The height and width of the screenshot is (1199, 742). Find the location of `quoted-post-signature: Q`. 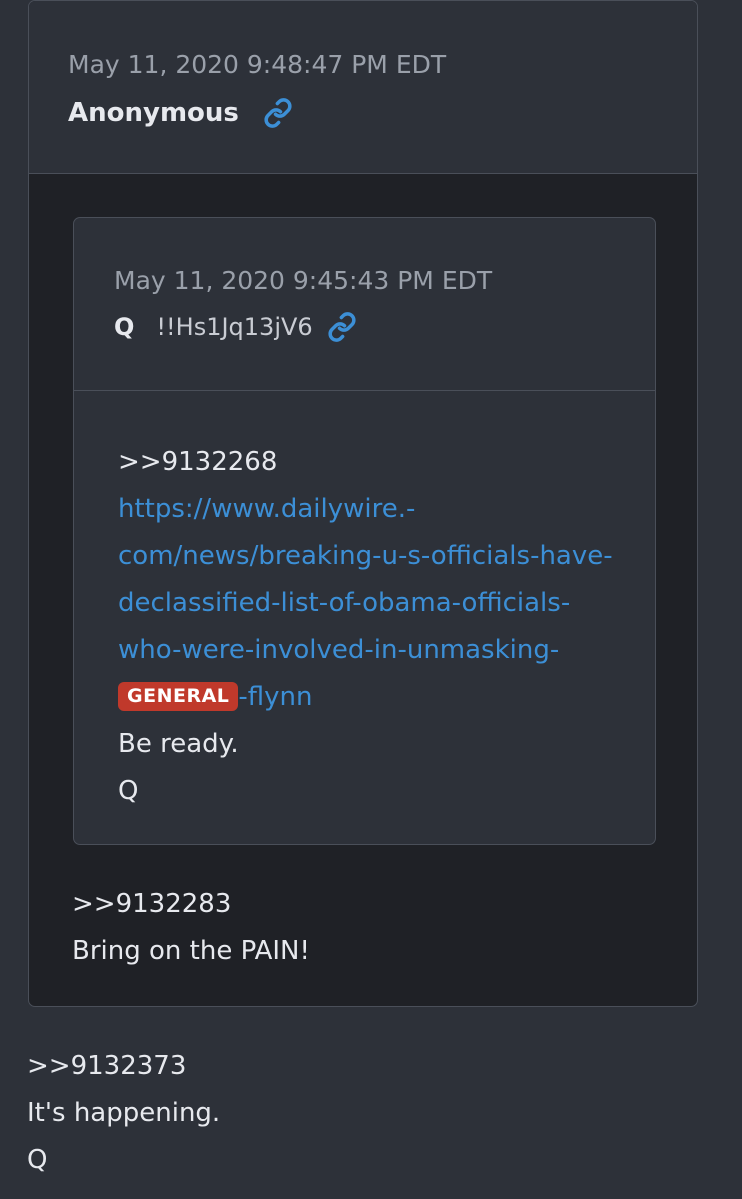

quoted-post-signature: Q is located at coordinates (128, 791).